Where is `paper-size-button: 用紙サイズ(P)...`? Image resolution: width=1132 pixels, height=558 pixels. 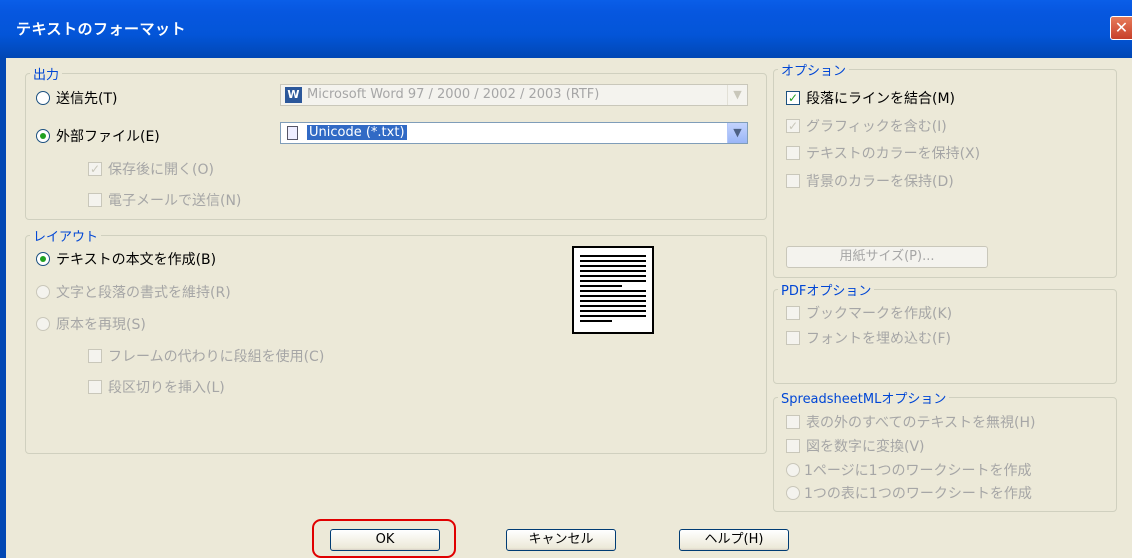 paper-size-button: 用紙サイズ(P)... is located at coordinates (887, 257).